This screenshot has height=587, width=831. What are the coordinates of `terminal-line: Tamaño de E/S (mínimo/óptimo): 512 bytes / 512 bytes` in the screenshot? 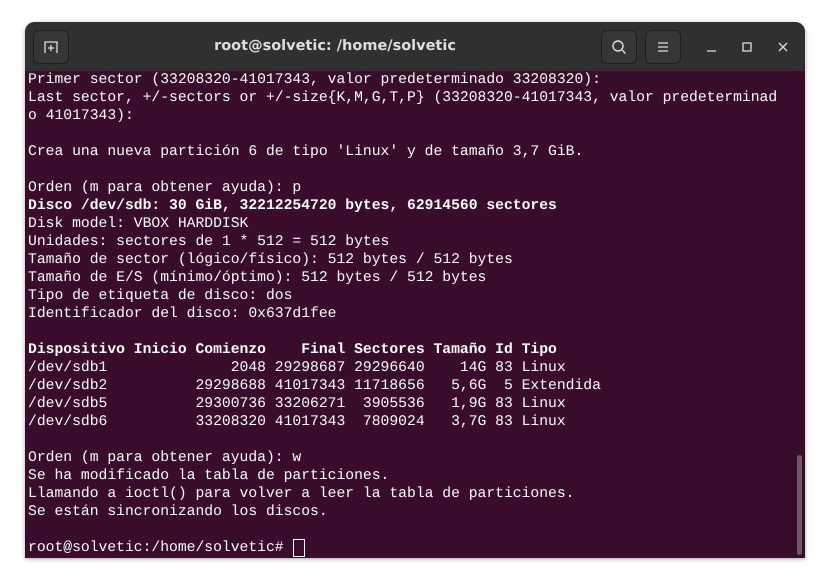 It's located at (257, 278).